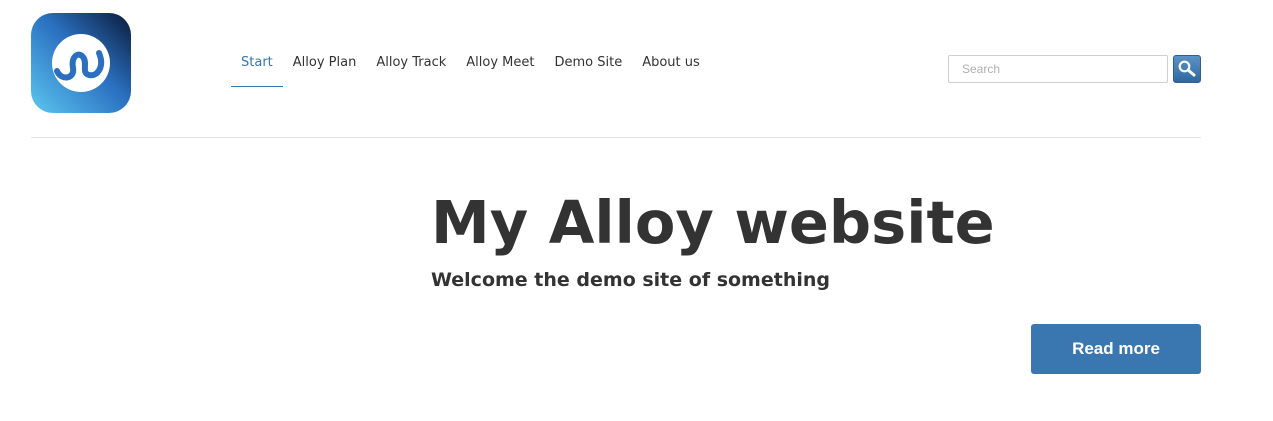 The image size is (1273, 421). I want to click on search-button, so click(1187, 69).